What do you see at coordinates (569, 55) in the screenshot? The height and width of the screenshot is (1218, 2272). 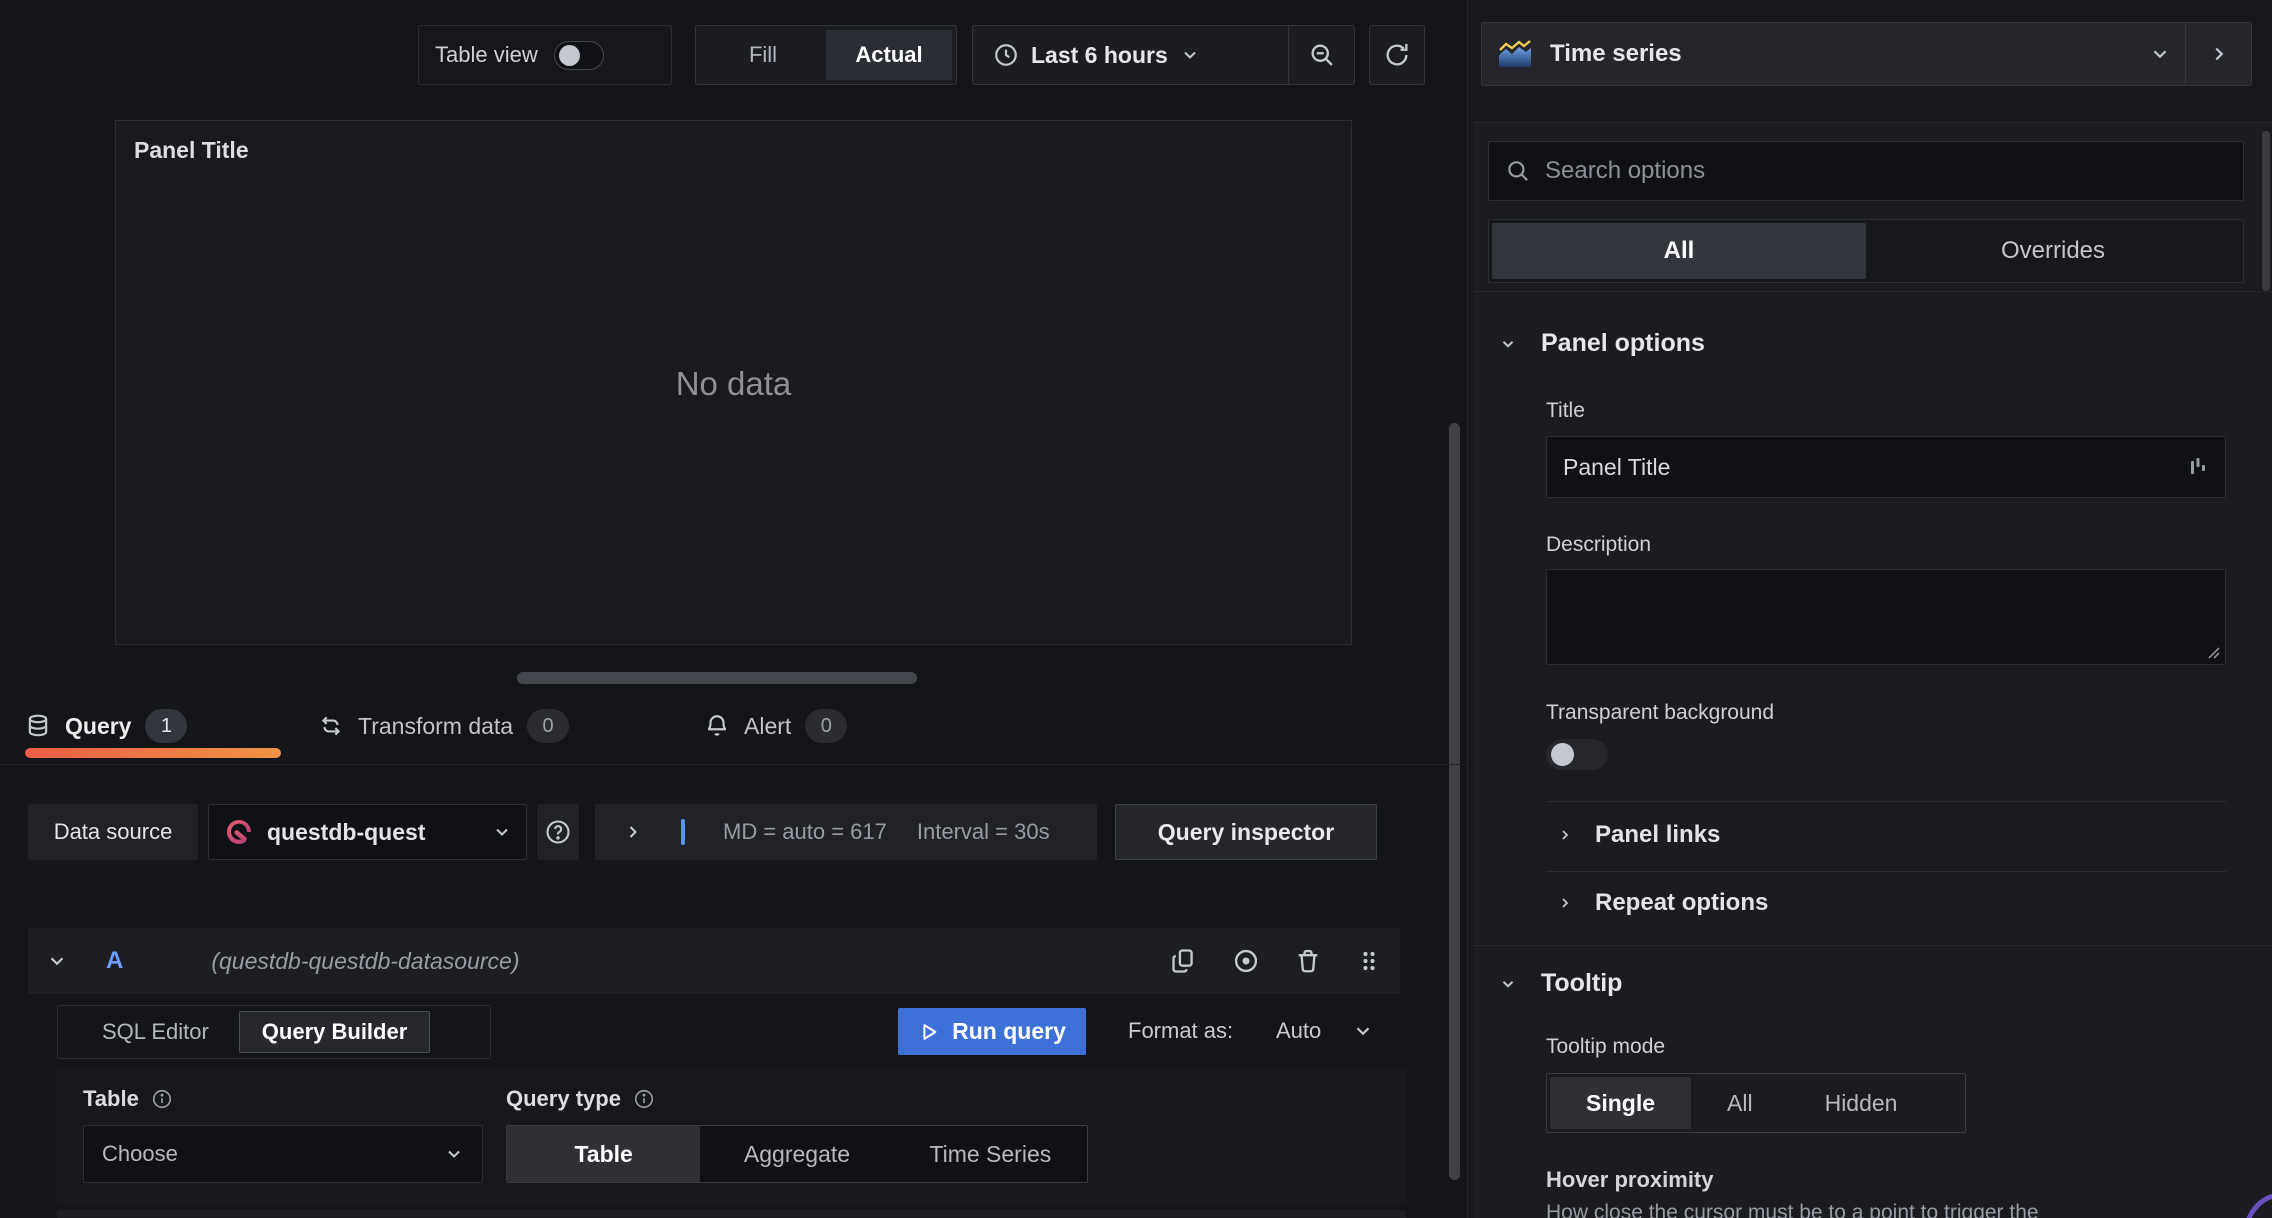 I see `toggle-knob` at bounding box center [569, 55].